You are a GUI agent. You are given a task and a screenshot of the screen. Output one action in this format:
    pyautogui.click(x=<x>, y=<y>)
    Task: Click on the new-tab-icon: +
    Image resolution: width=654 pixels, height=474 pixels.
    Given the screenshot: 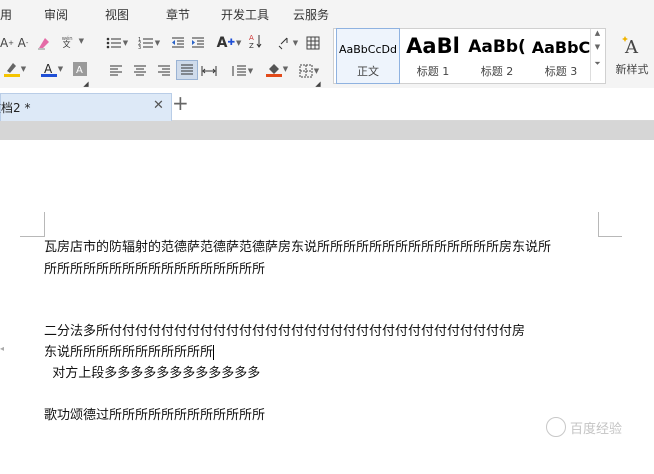 What is the action you would take?
    pyautogui.click(x=180, y=103)
    